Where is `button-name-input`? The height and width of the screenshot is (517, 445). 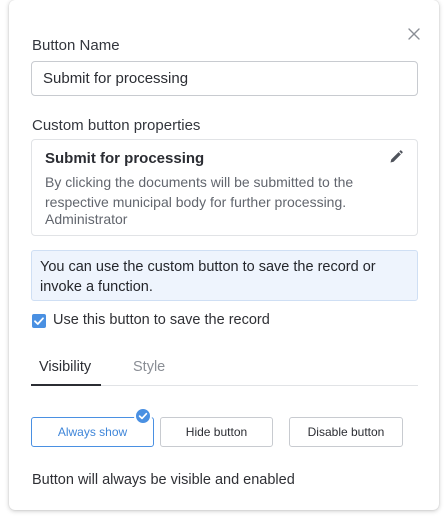
button-name-input is located at coordinates (224, 78).